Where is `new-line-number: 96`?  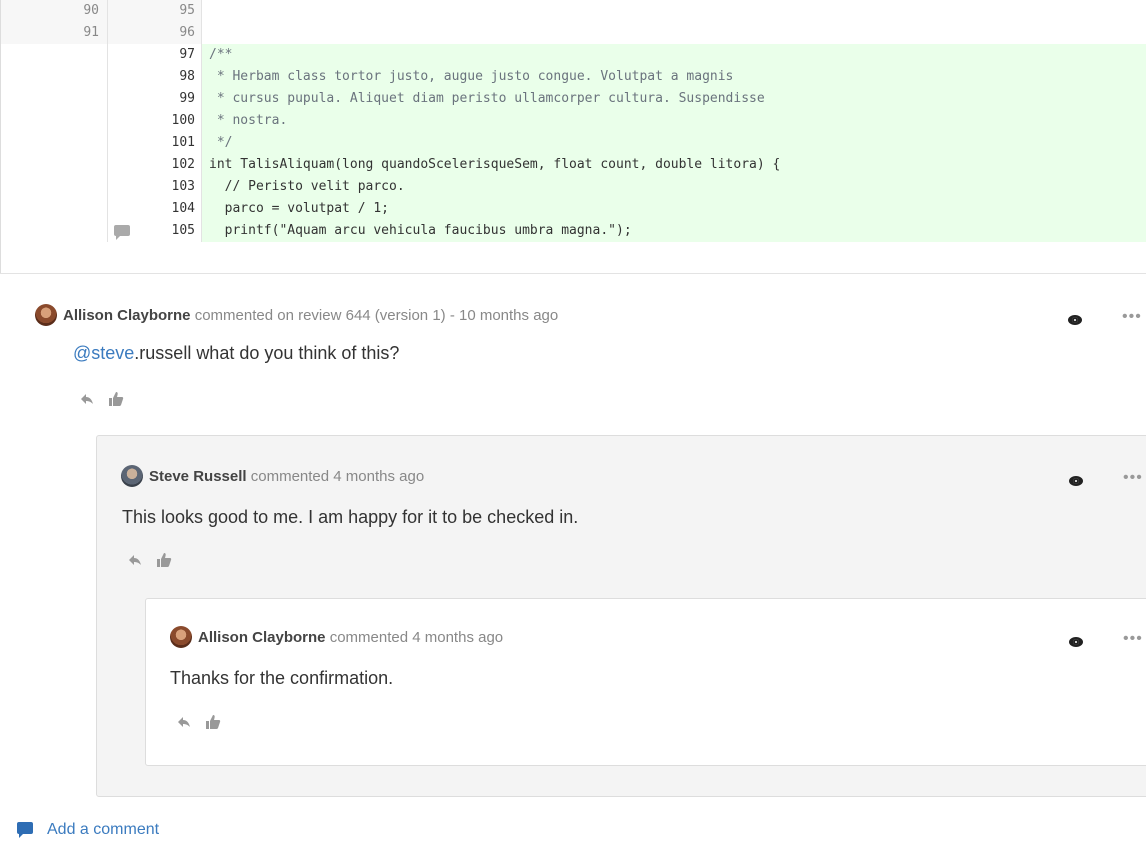 new-line-number: 96 is located at coordinates (187, 32).